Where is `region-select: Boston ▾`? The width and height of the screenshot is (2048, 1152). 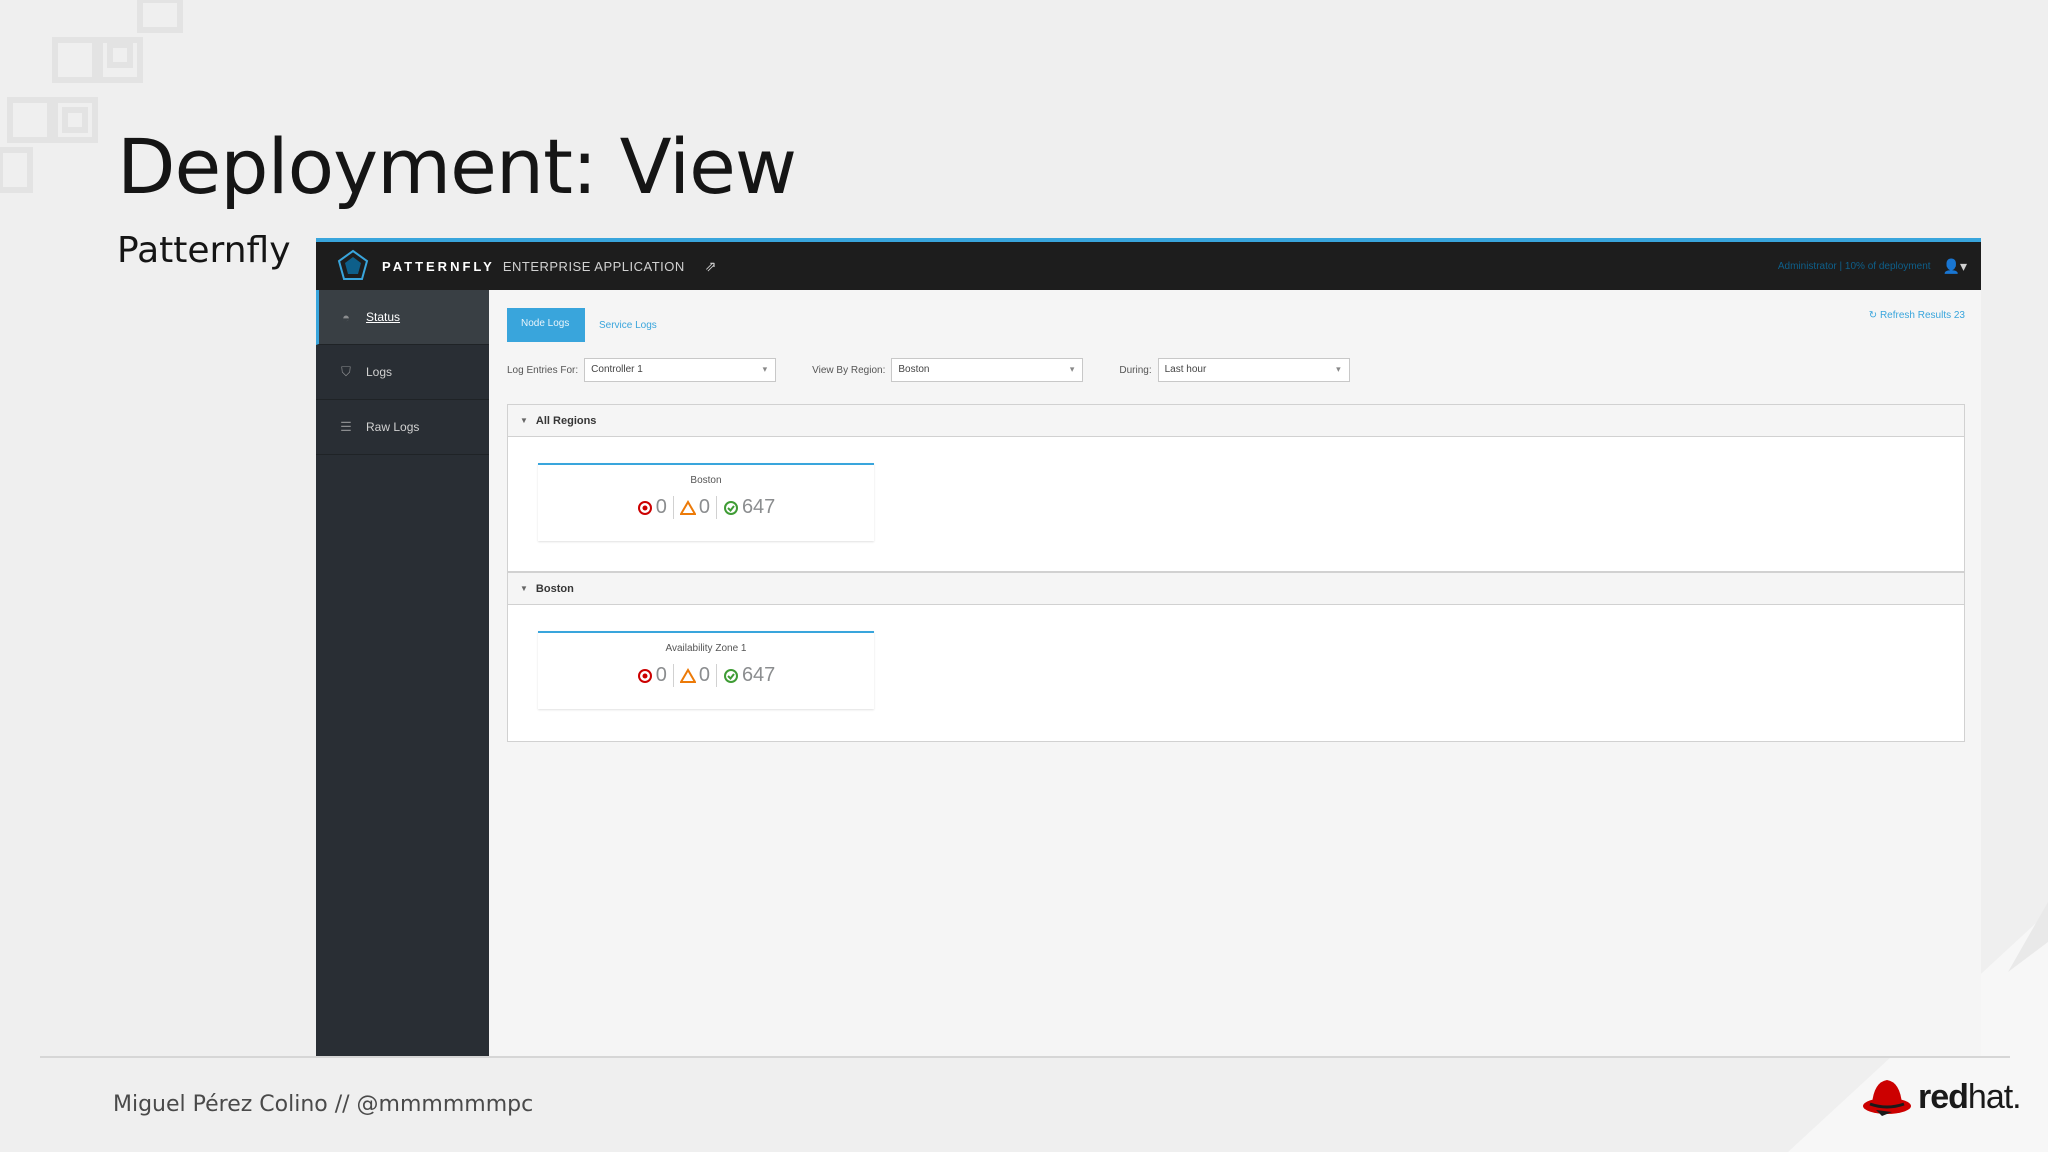 region-select: Boston ▾ is located at coordinates (987, 370).